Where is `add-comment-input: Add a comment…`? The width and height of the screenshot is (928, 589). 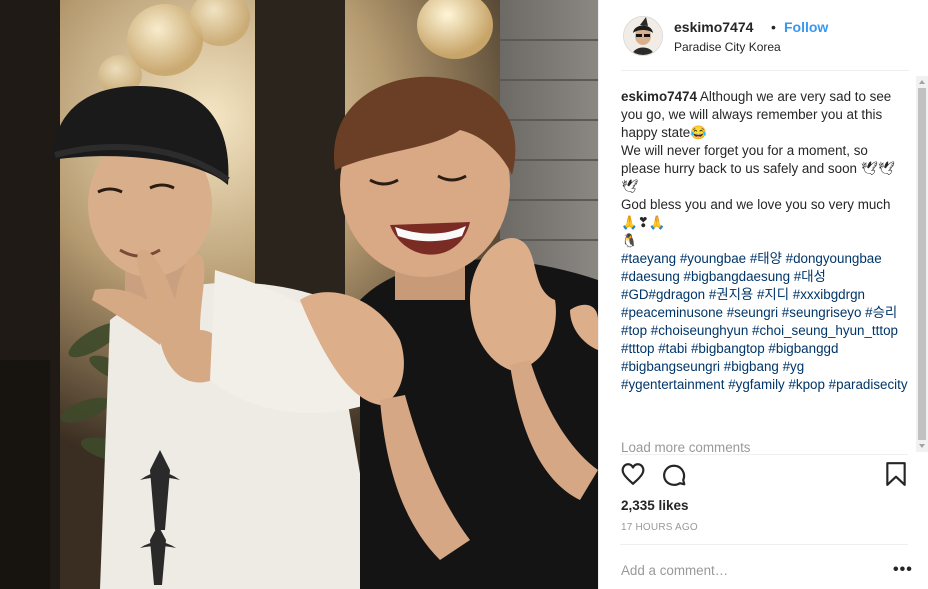
add-comment-input: Add a comment… is located at coordinates (674, 570).